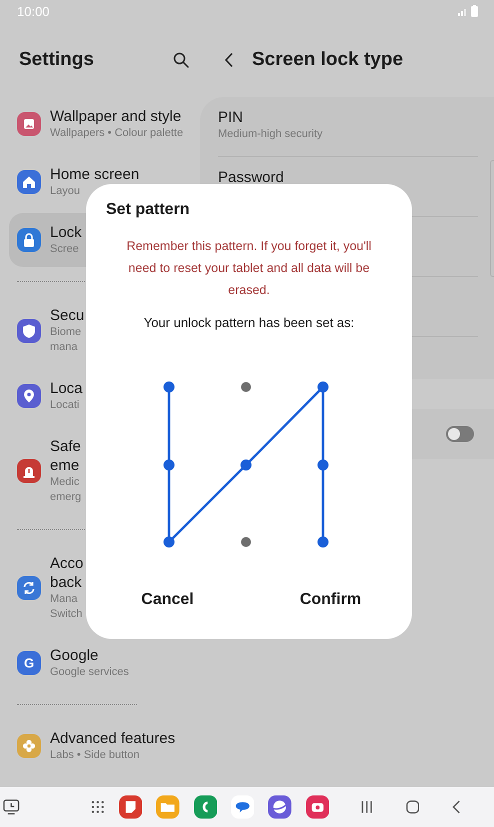 This screenshot has height=827, width=494. I want to click on item-subtitle: Mana, so click(64, 599).